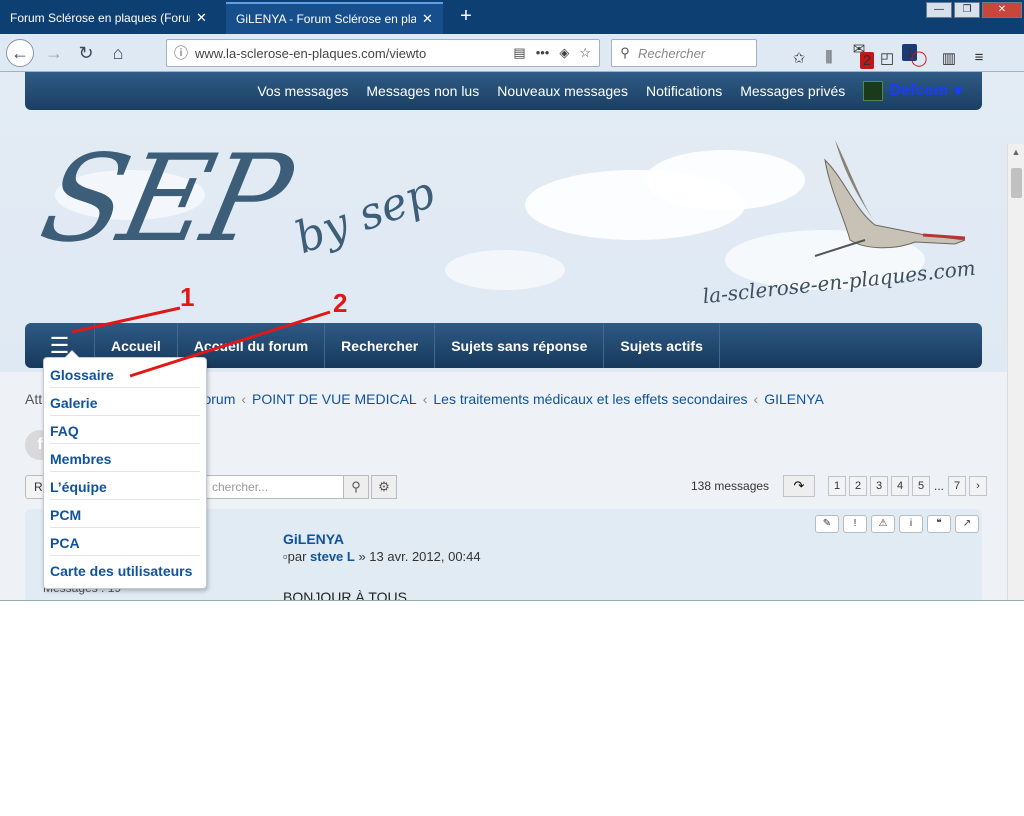  I want to click on username: Defcom, so click(918, 90).